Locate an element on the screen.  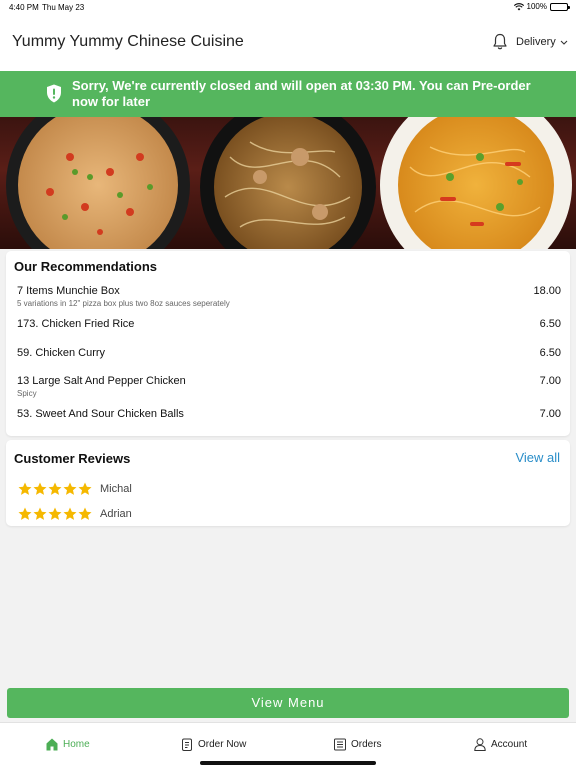
tab-account: Account is located at coordinates (500, 744).